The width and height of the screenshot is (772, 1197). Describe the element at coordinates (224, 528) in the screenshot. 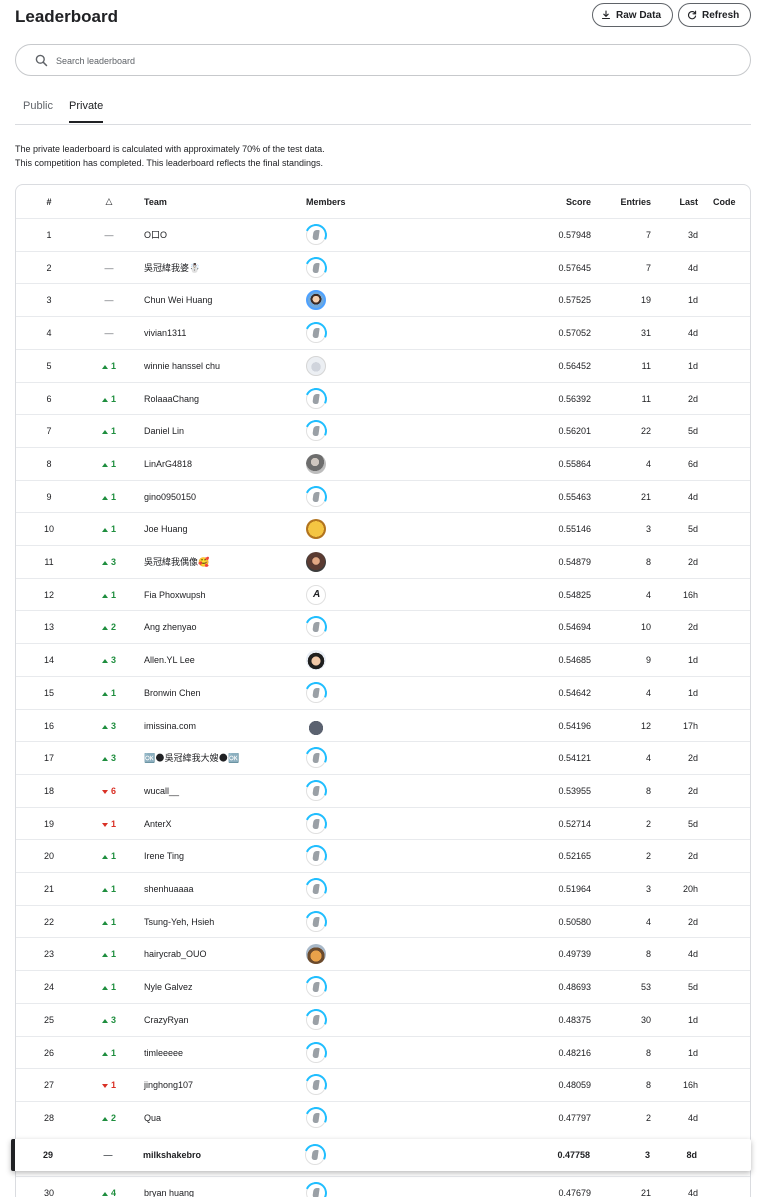

I see `team-name: Joe Huang` at that location.